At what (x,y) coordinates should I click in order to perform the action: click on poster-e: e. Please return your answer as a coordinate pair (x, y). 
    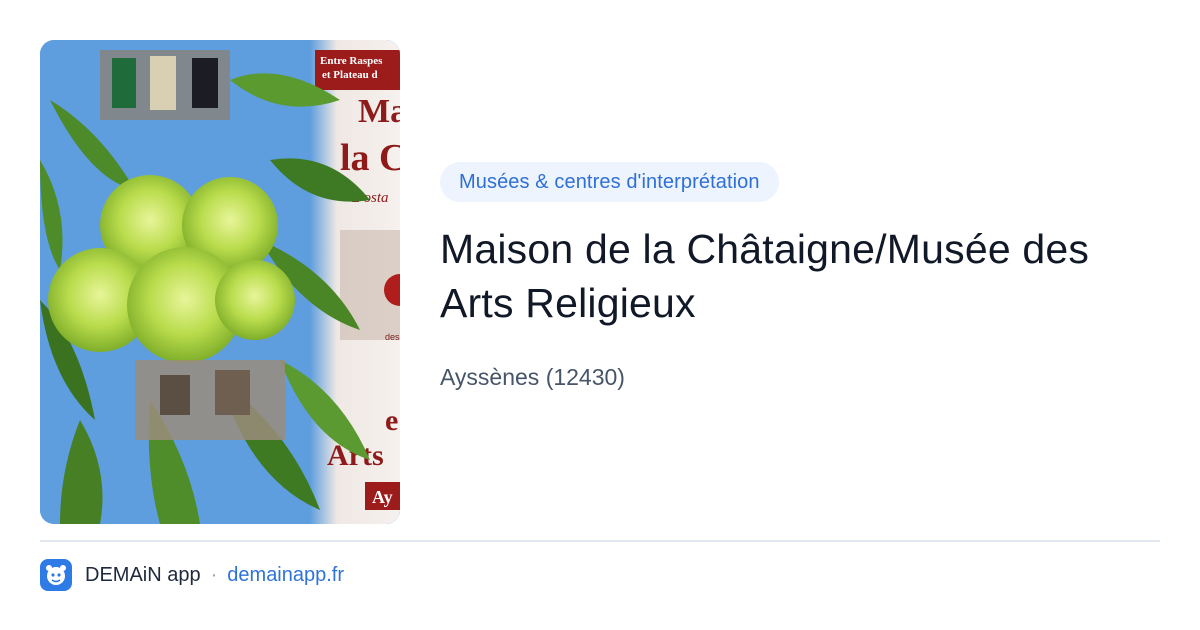
    Looking at the image, I should click on (391, 420).